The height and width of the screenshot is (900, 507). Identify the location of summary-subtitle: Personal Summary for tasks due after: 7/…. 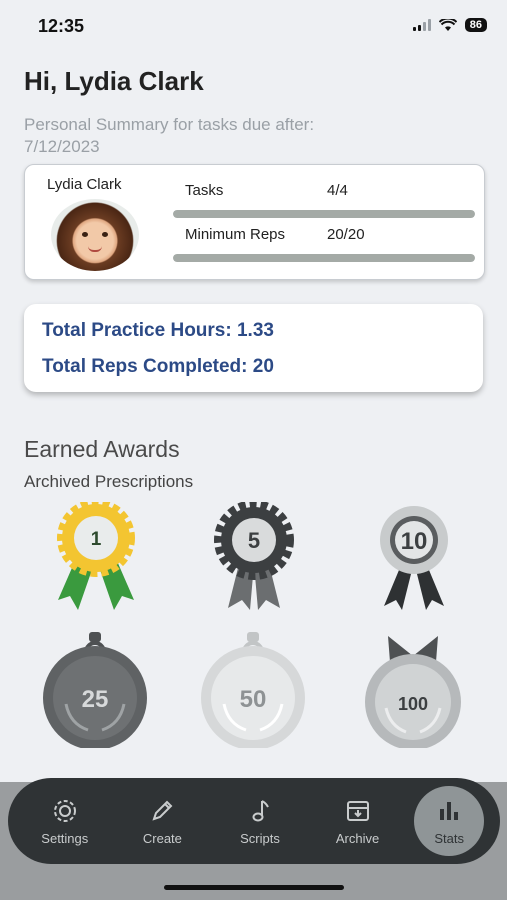
(224, 136).